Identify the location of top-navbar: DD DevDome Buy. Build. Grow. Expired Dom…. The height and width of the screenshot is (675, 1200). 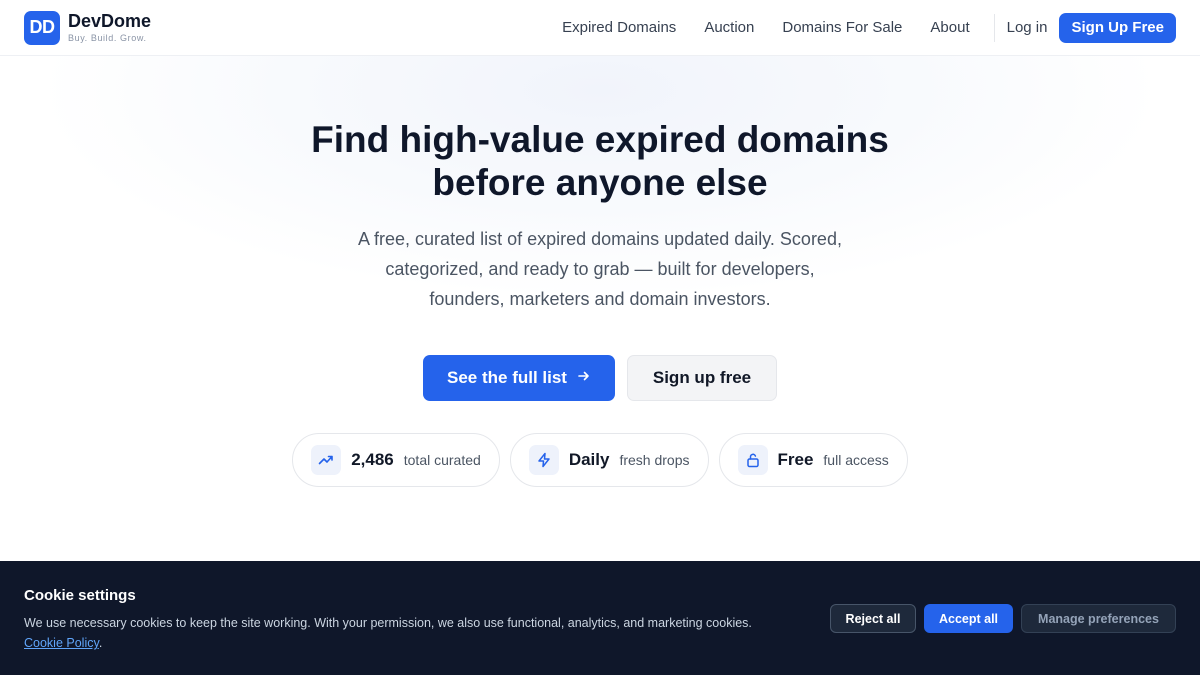
(600, 28).